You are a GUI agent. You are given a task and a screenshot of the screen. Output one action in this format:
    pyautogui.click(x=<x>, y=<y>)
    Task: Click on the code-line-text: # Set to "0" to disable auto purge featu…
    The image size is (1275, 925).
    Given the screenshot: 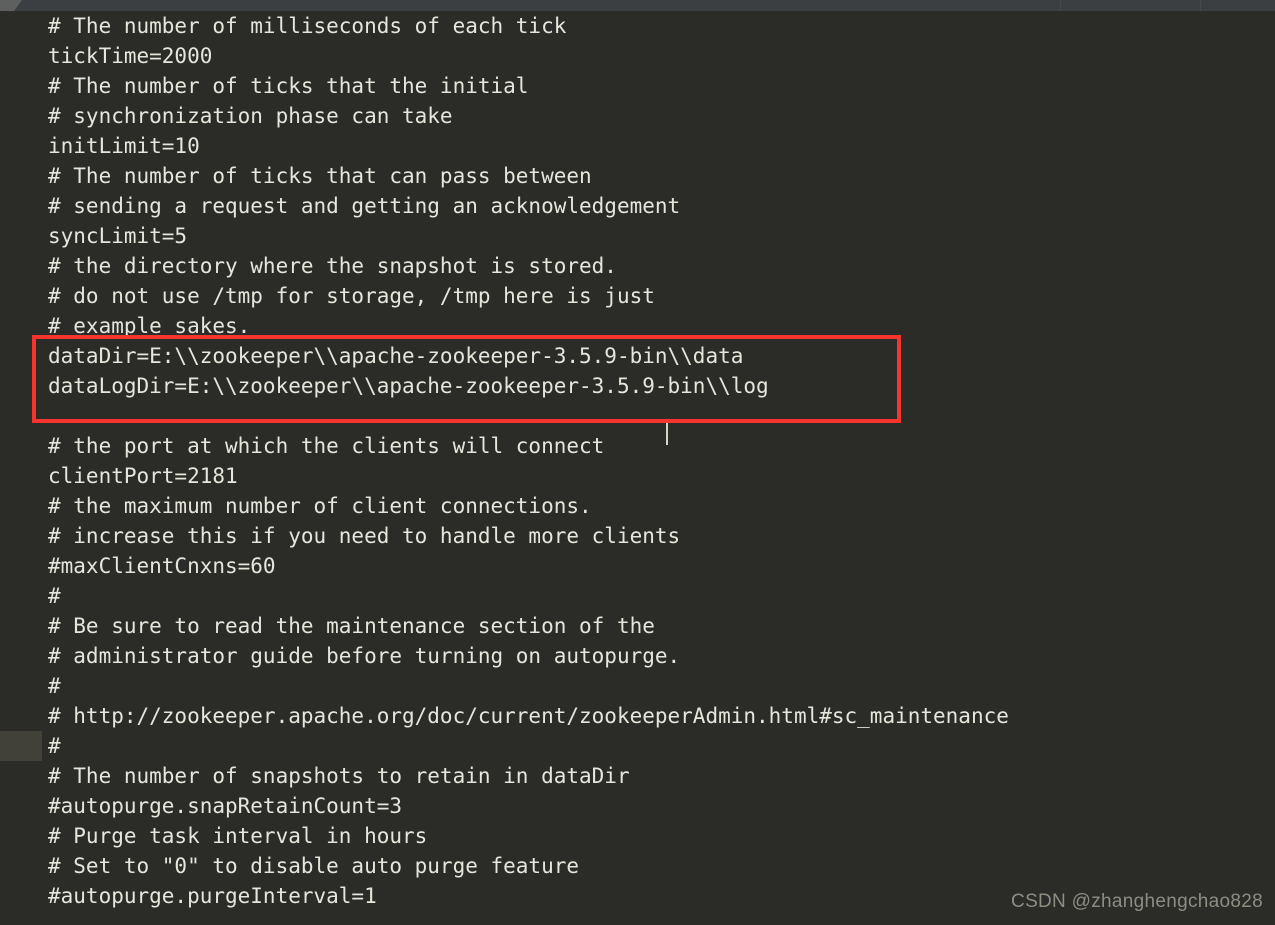 What is the action you would take?
    pyautogui.click(x=314, y=866)
    